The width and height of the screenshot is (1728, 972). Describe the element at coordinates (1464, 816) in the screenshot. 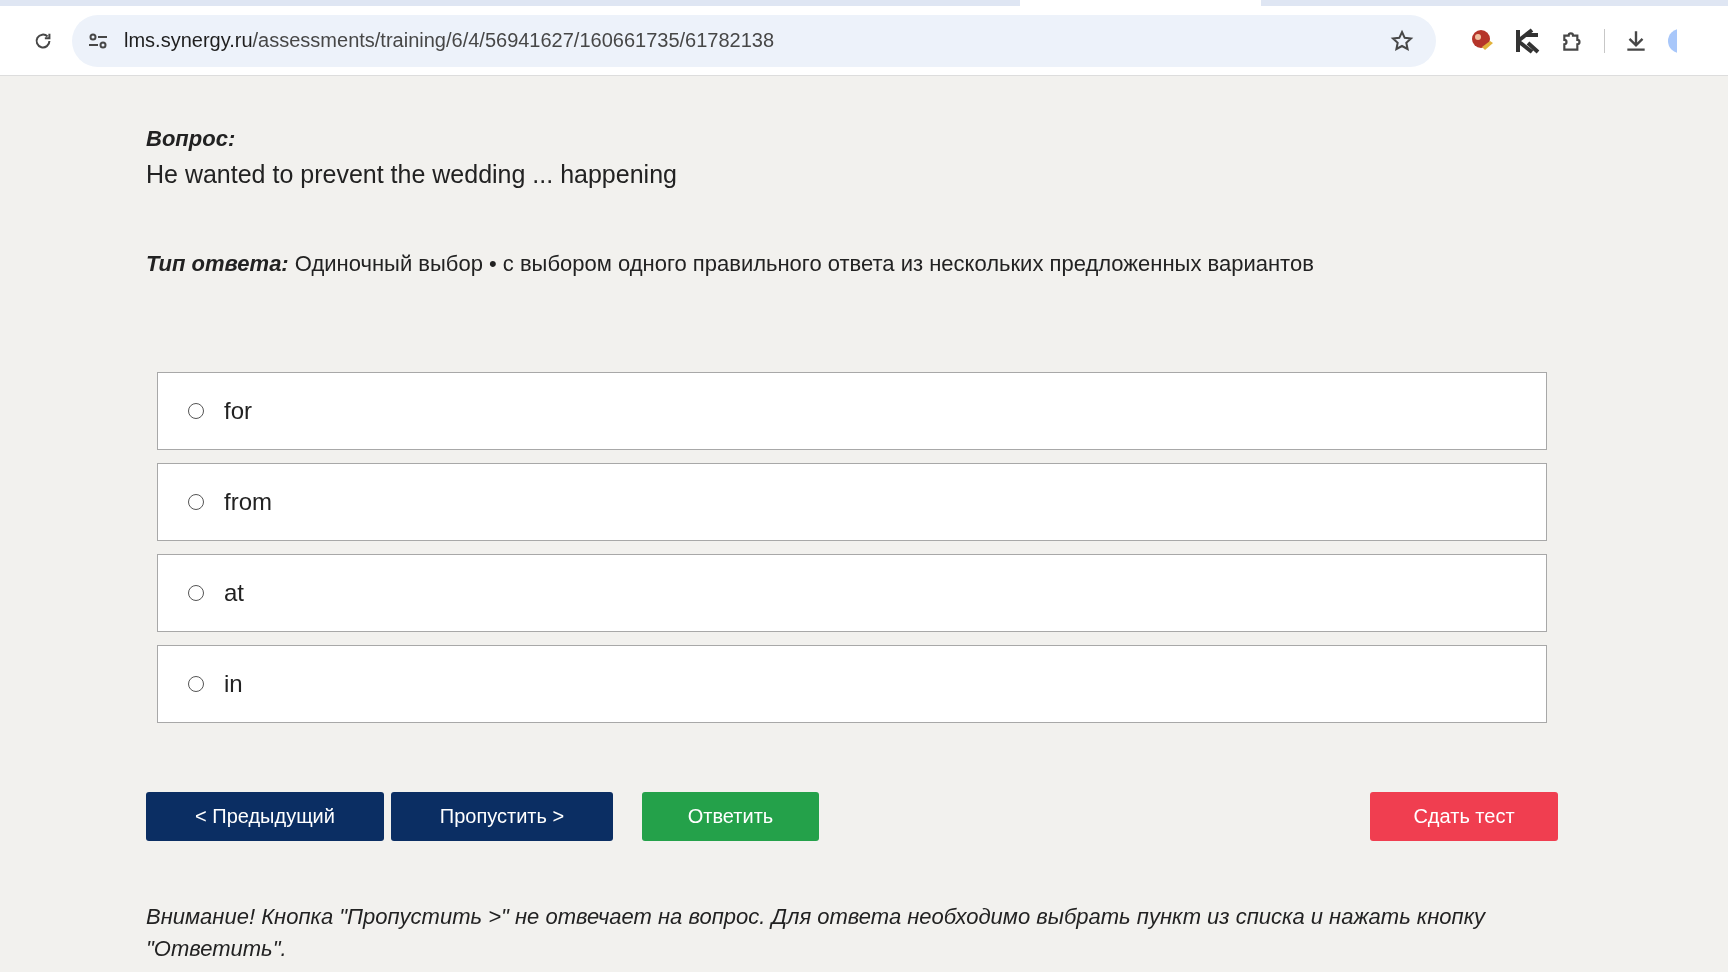

I see `submit-test-button: Сдать тест` at that location.